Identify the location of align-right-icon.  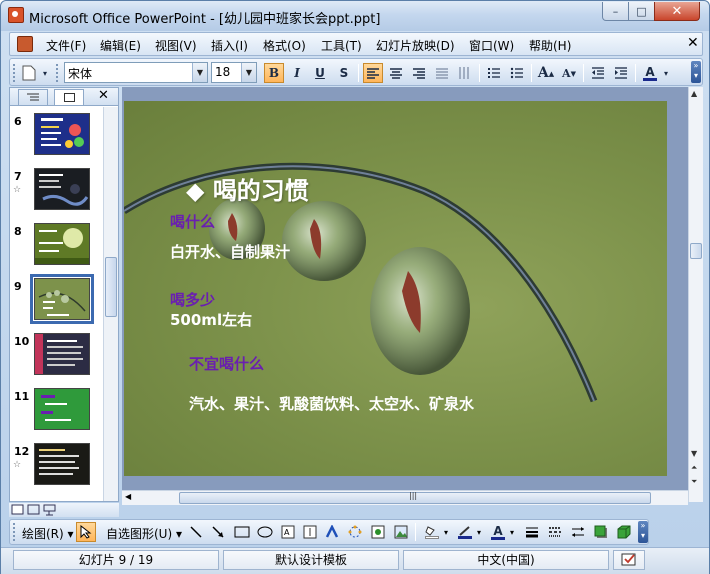
(419, 73).